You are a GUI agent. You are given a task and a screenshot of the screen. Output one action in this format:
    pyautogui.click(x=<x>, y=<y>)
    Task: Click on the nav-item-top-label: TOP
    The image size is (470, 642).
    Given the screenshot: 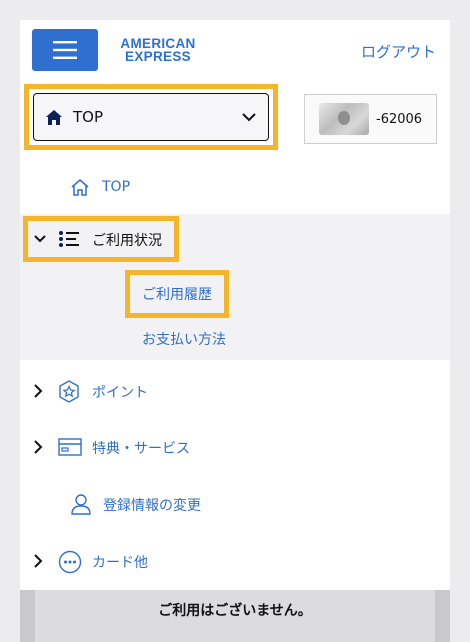 What is the action you would take?
    pyautogui.click(x=116, y=187)
    